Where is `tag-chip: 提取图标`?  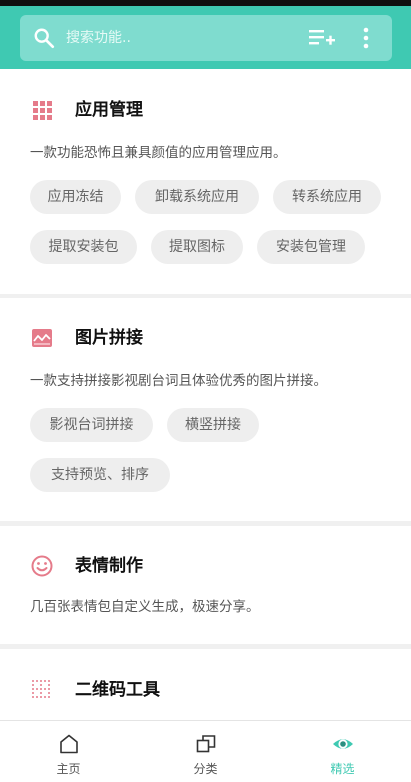 tag-chip: 提取图标 is located at coordinates (197, 247).